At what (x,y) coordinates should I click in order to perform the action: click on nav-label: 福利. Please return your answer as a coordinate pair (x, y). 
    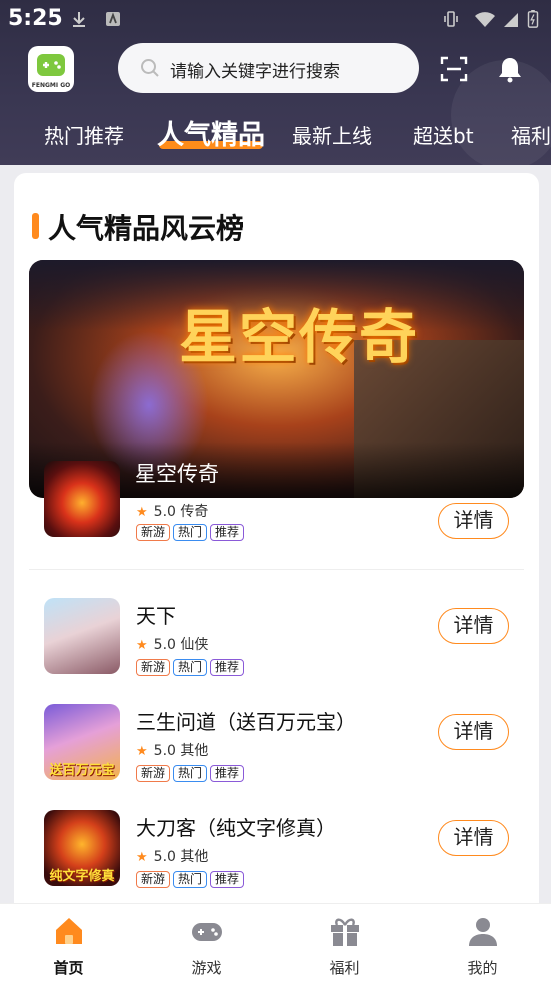
    Looking at the image, I should click on (344, 968).